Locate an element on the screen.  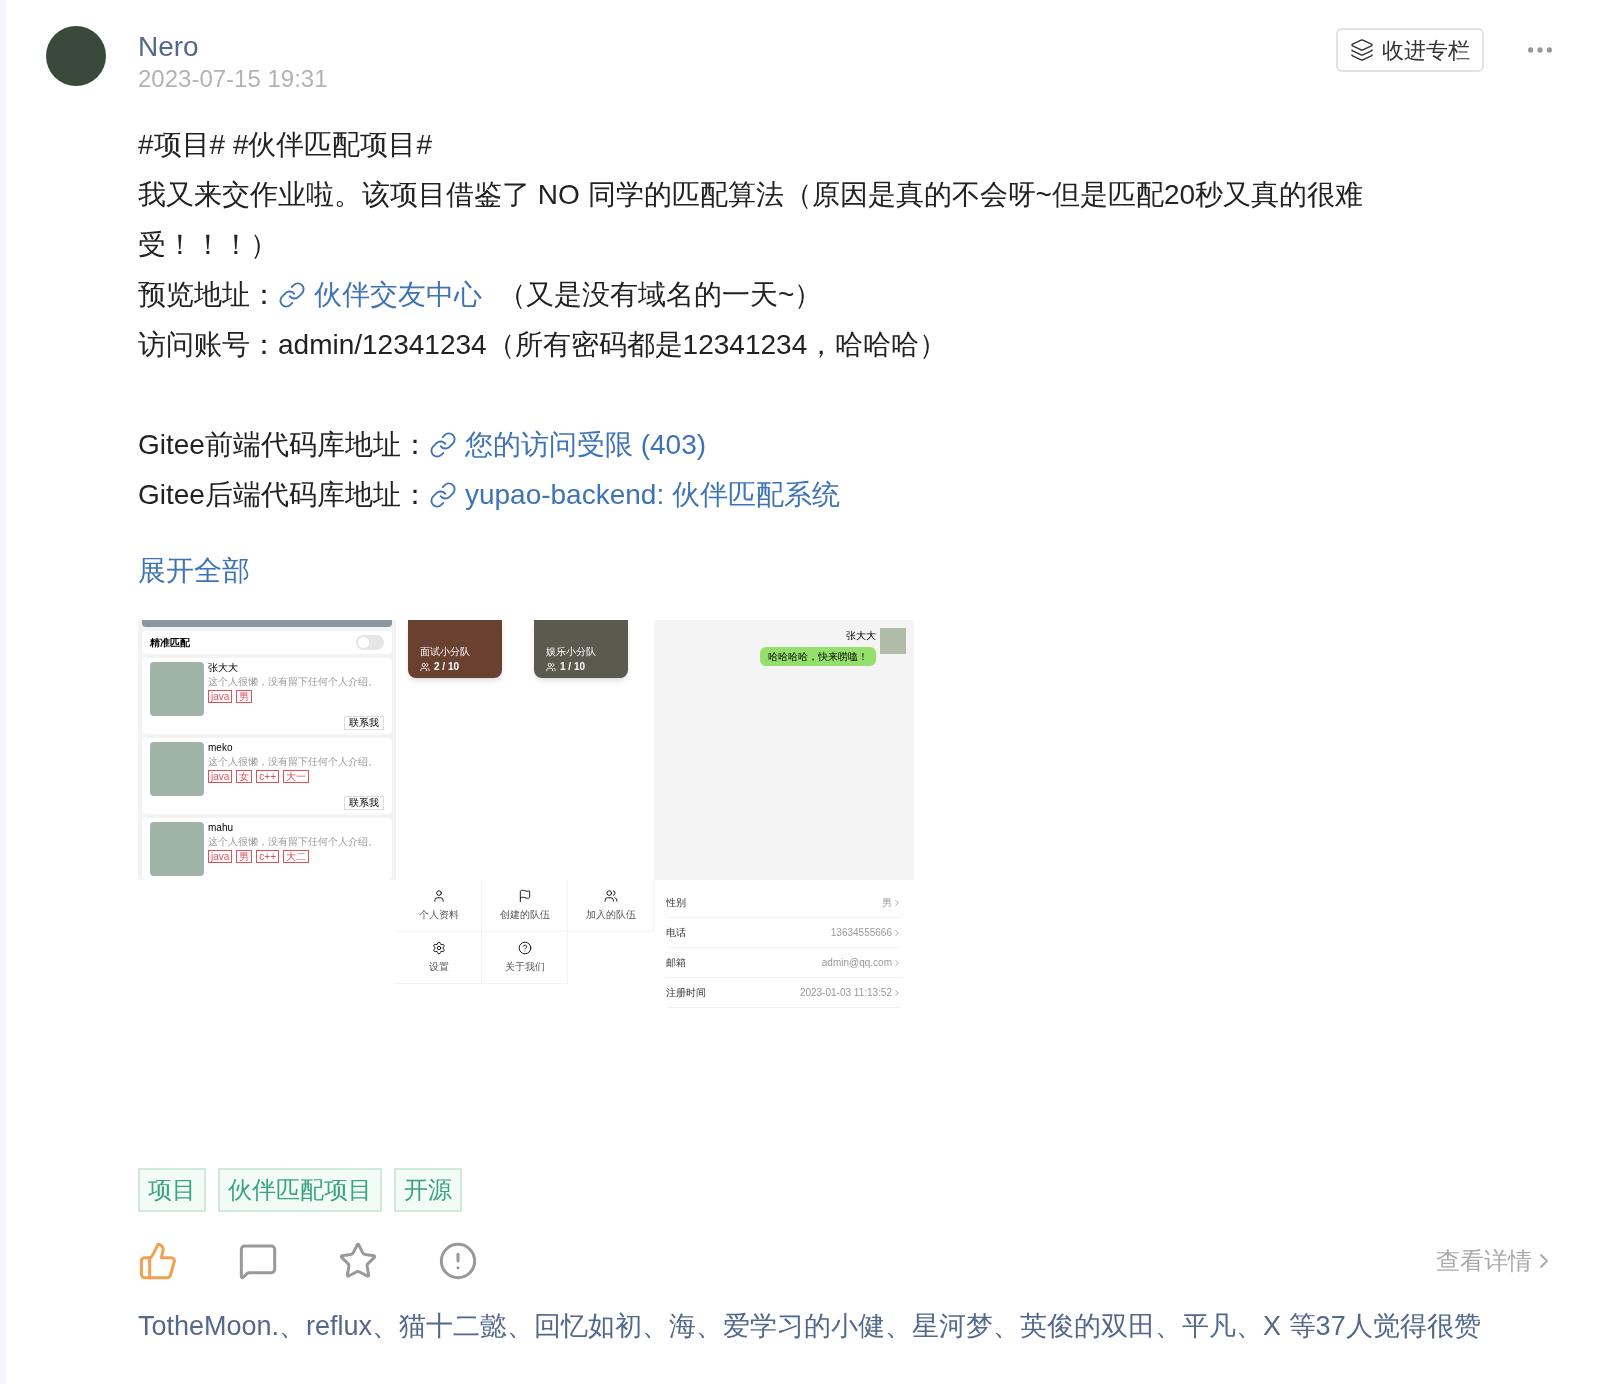
profile-icon is located at coordinates (438, 896).